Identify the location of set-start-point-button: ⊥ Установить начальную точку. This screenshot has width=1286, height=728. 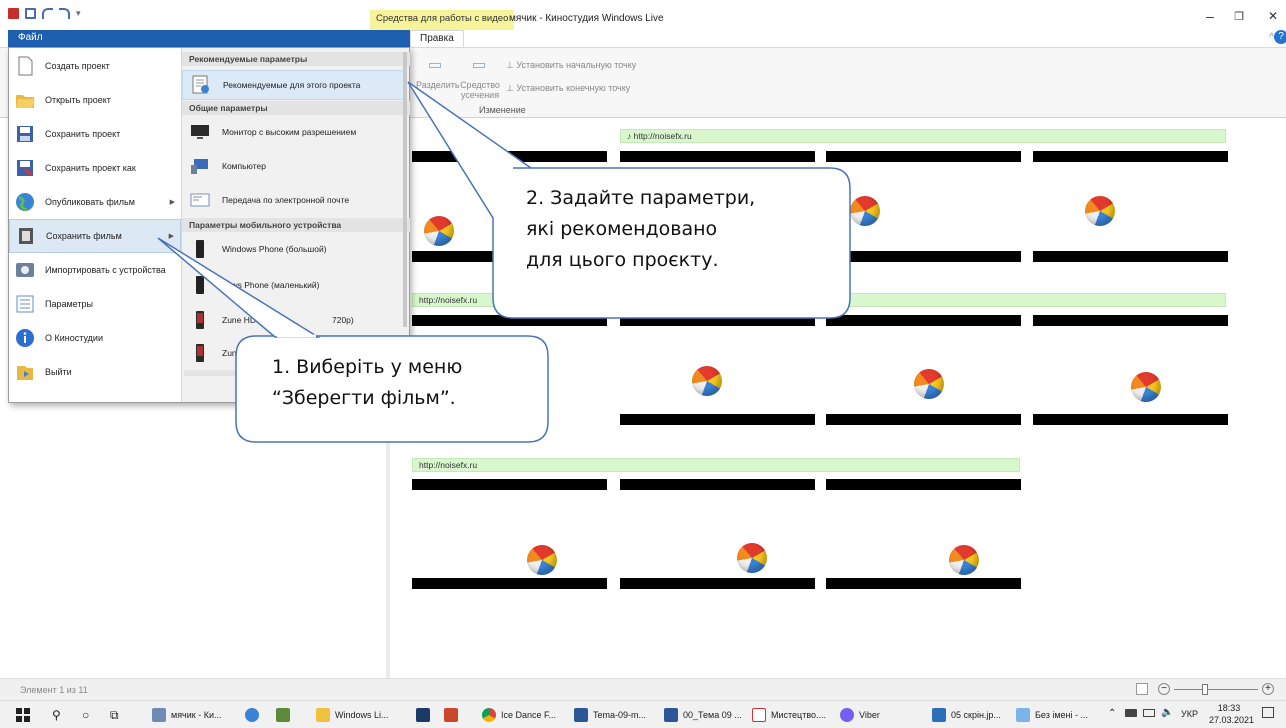
(571, 65).